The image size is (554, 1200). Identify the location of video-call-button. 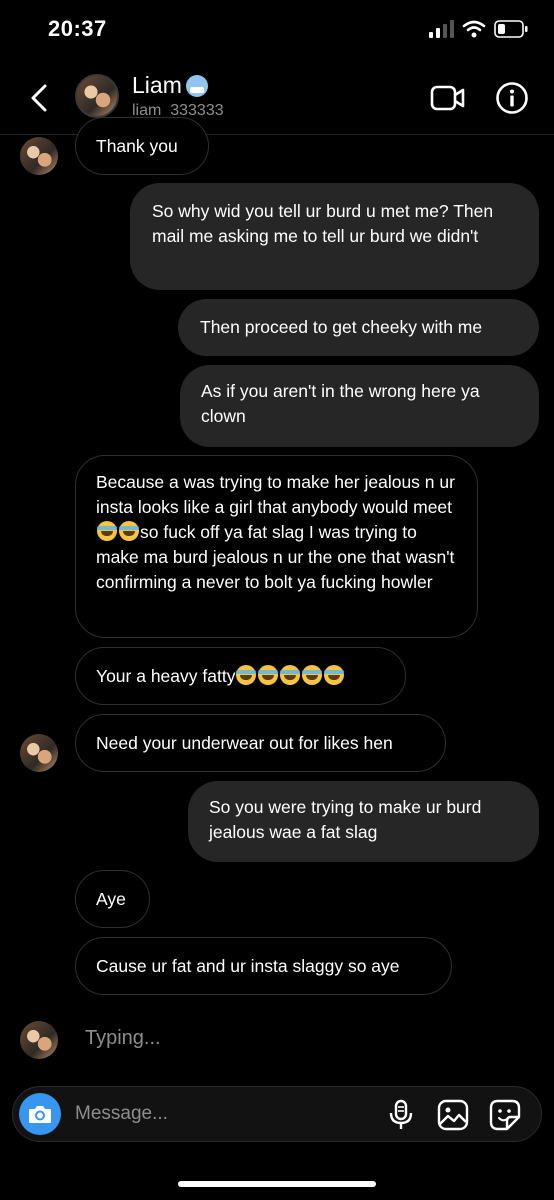
(448, 98).